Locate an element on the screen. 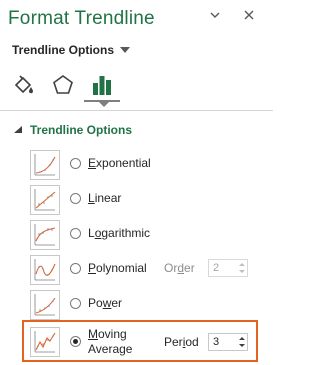 The width and height of the screenshot is (320, 365). trendline-type-linear: Linear is located at coordinates (136, 200).